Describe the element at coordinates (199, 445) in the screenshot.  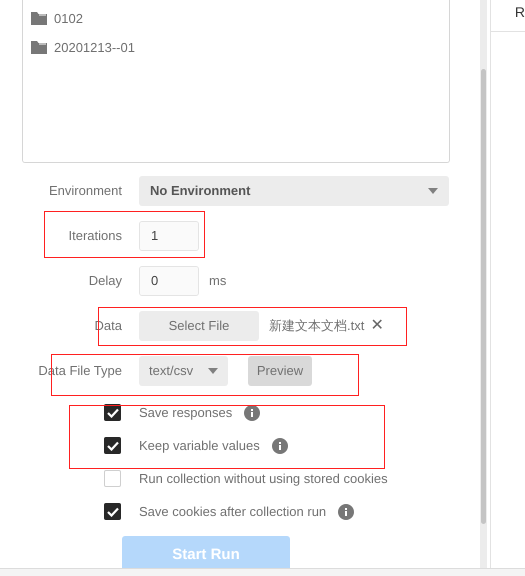
I see `option-label: Keep variable values` at that location.